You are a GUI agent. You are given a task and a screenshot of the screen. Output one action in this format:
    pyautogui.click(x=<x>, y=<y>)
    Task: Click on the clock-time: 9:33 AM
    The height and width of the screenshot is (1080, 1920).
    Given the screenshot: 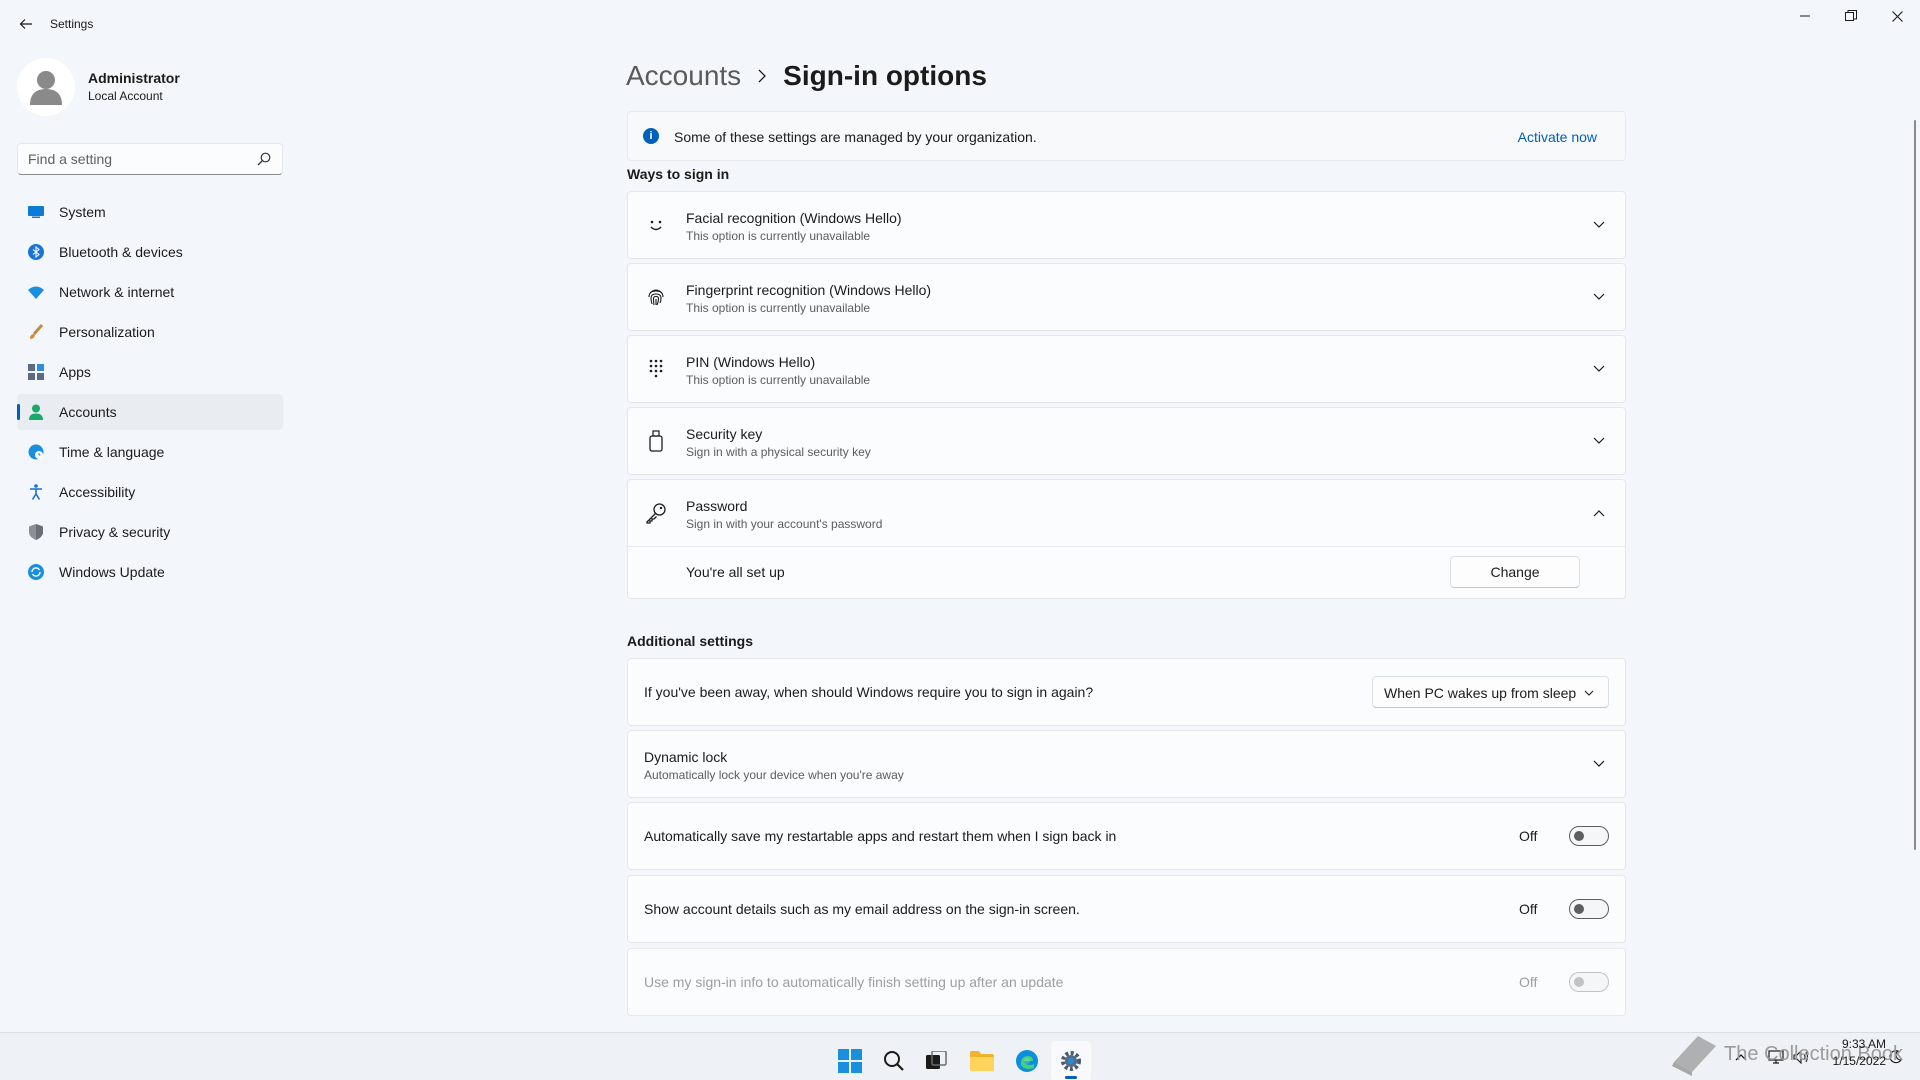 What is the action you would take?
    pyautogui.click(x=1863, y=1044)
    